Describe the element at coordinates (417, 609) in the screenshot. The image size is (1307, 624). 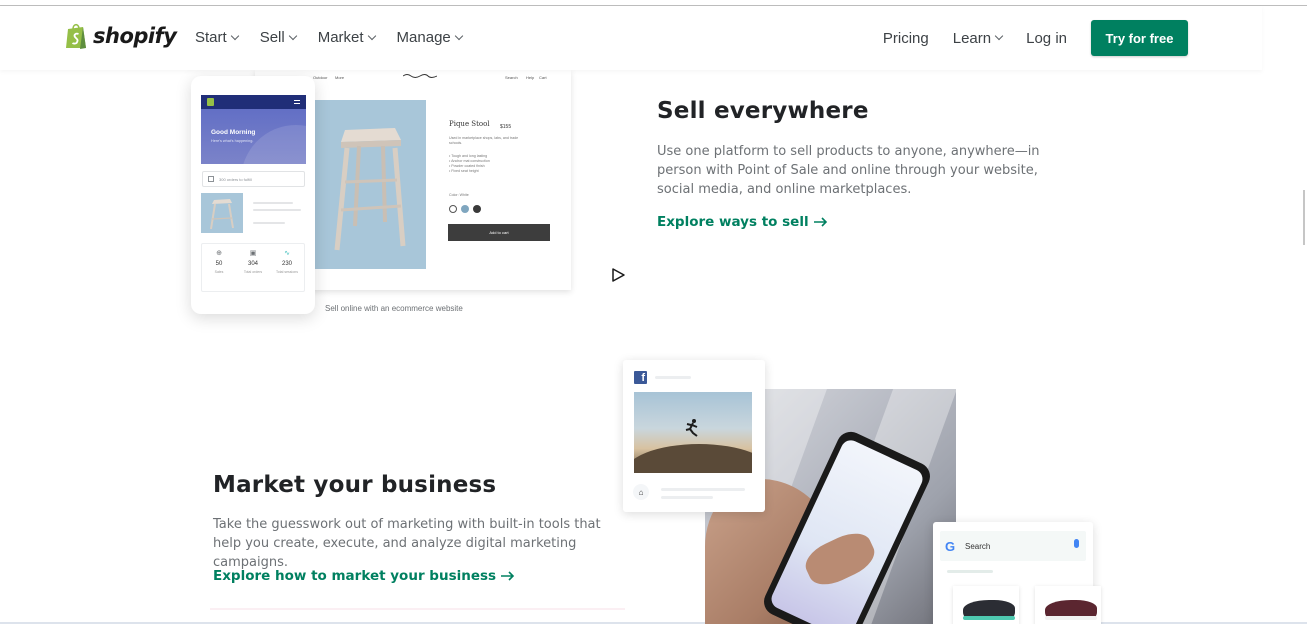
I see `divider` at that location.